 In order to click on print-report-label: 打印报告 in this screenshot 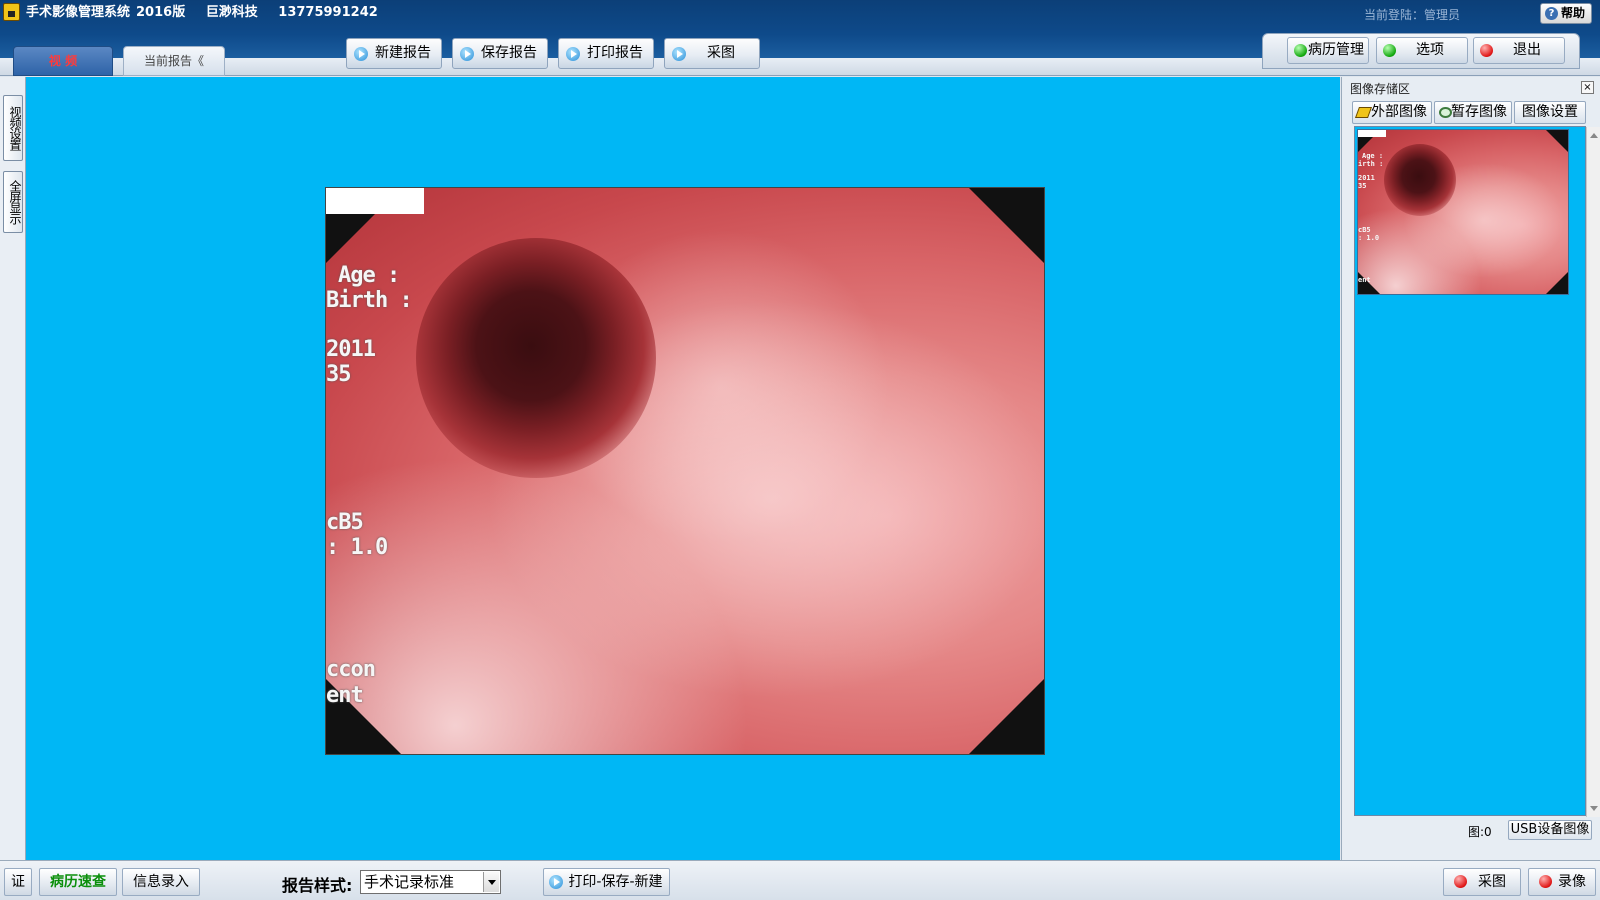, I will do `click(615, 53)`.